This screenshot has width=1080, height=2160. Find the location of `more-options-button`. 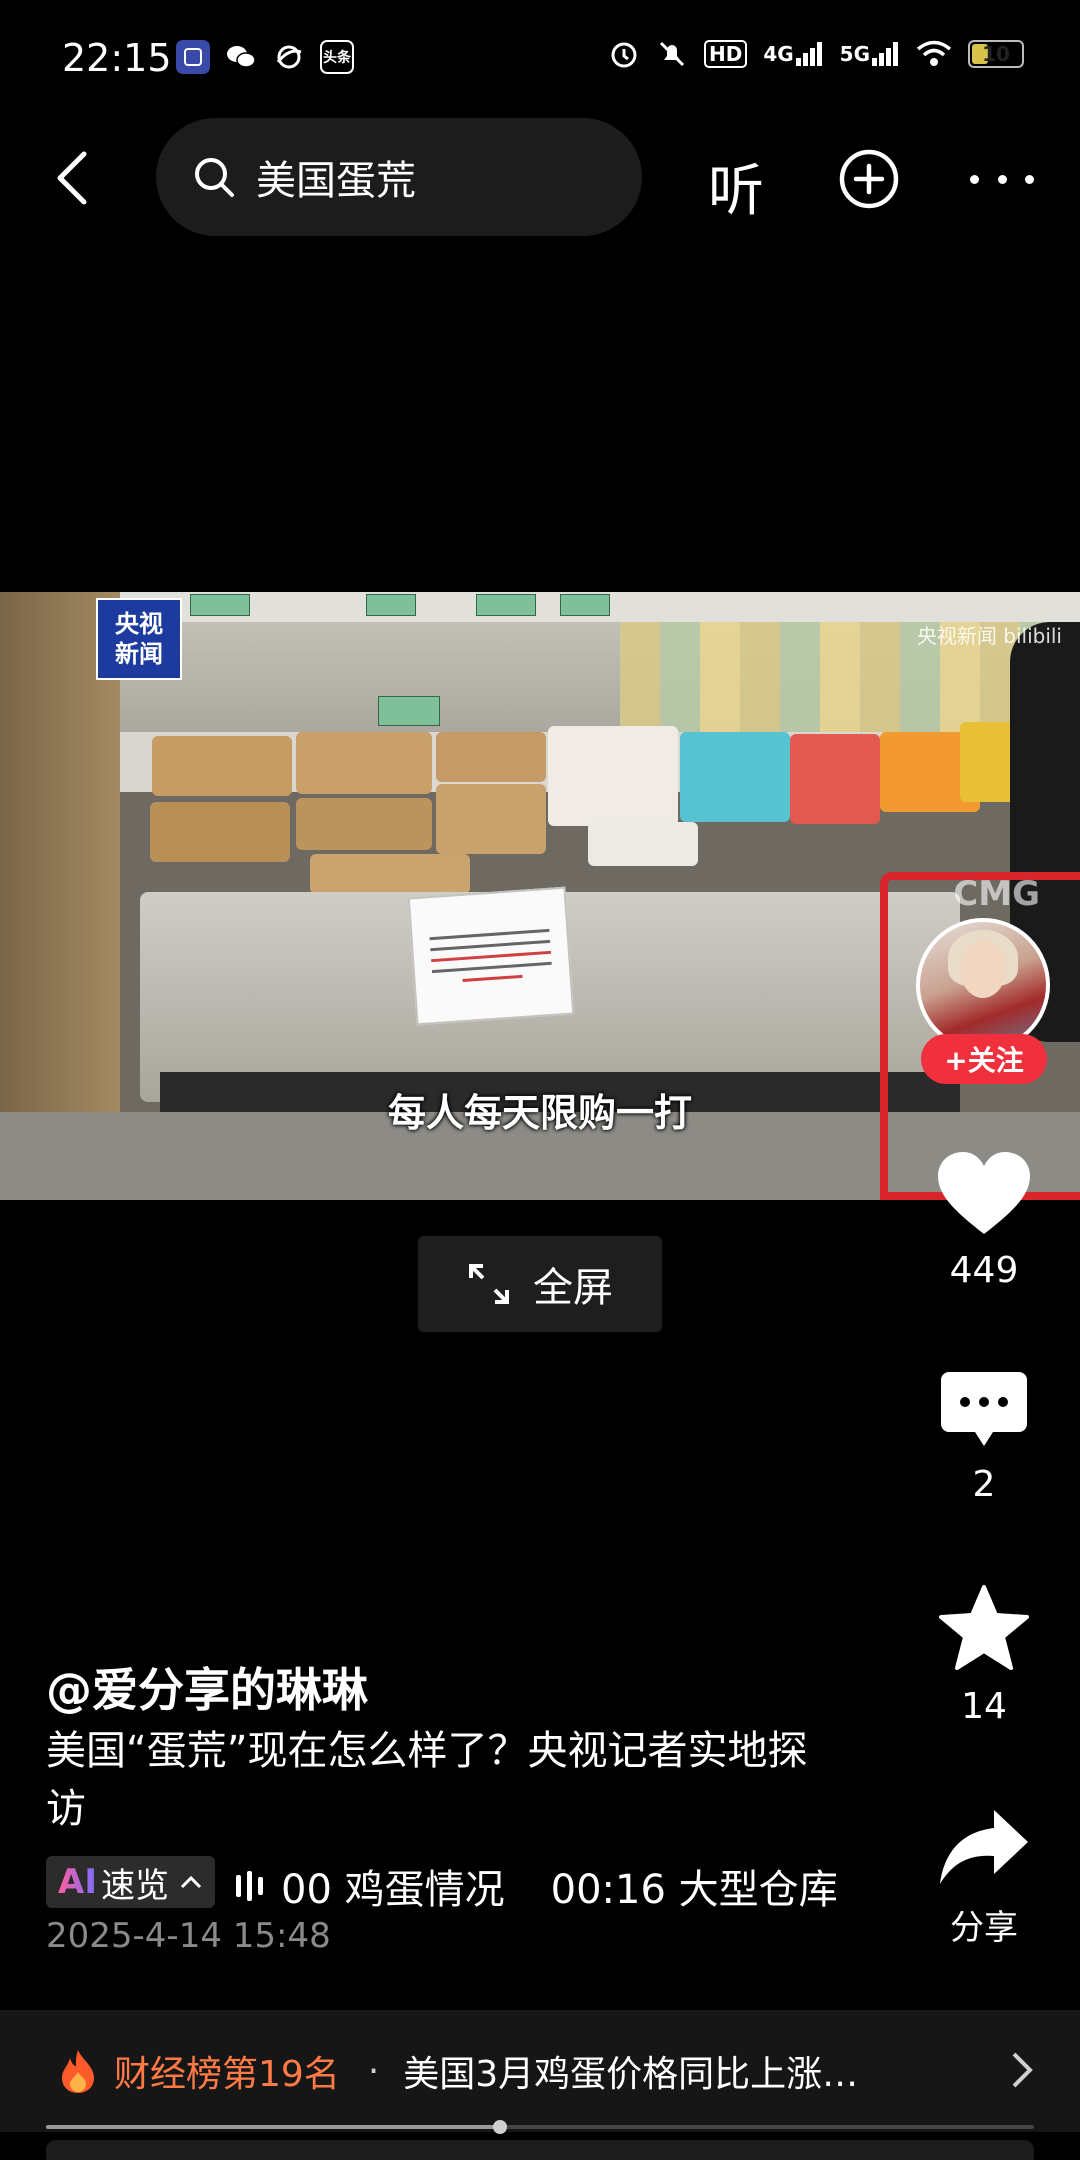

more-options-button is located at coordinates (1002, 179).